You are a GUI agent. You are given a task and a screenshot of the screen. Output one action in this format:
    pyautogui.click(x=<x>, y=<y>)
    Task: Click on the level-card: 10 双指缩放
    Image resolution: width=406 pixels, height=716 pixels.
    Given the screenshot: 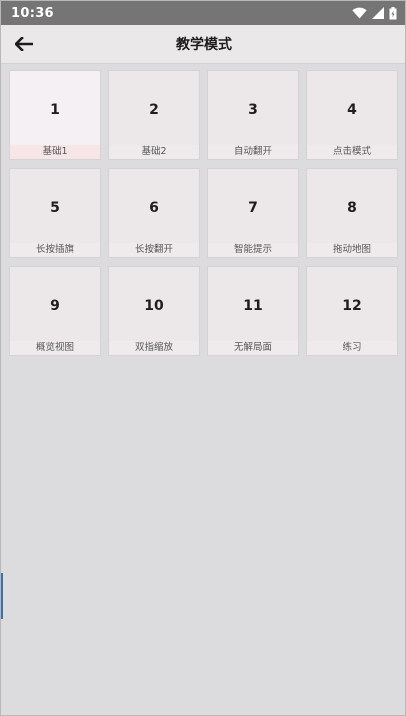 What is the action you would take?
    pyautogui.click(x=154, y=311)
    